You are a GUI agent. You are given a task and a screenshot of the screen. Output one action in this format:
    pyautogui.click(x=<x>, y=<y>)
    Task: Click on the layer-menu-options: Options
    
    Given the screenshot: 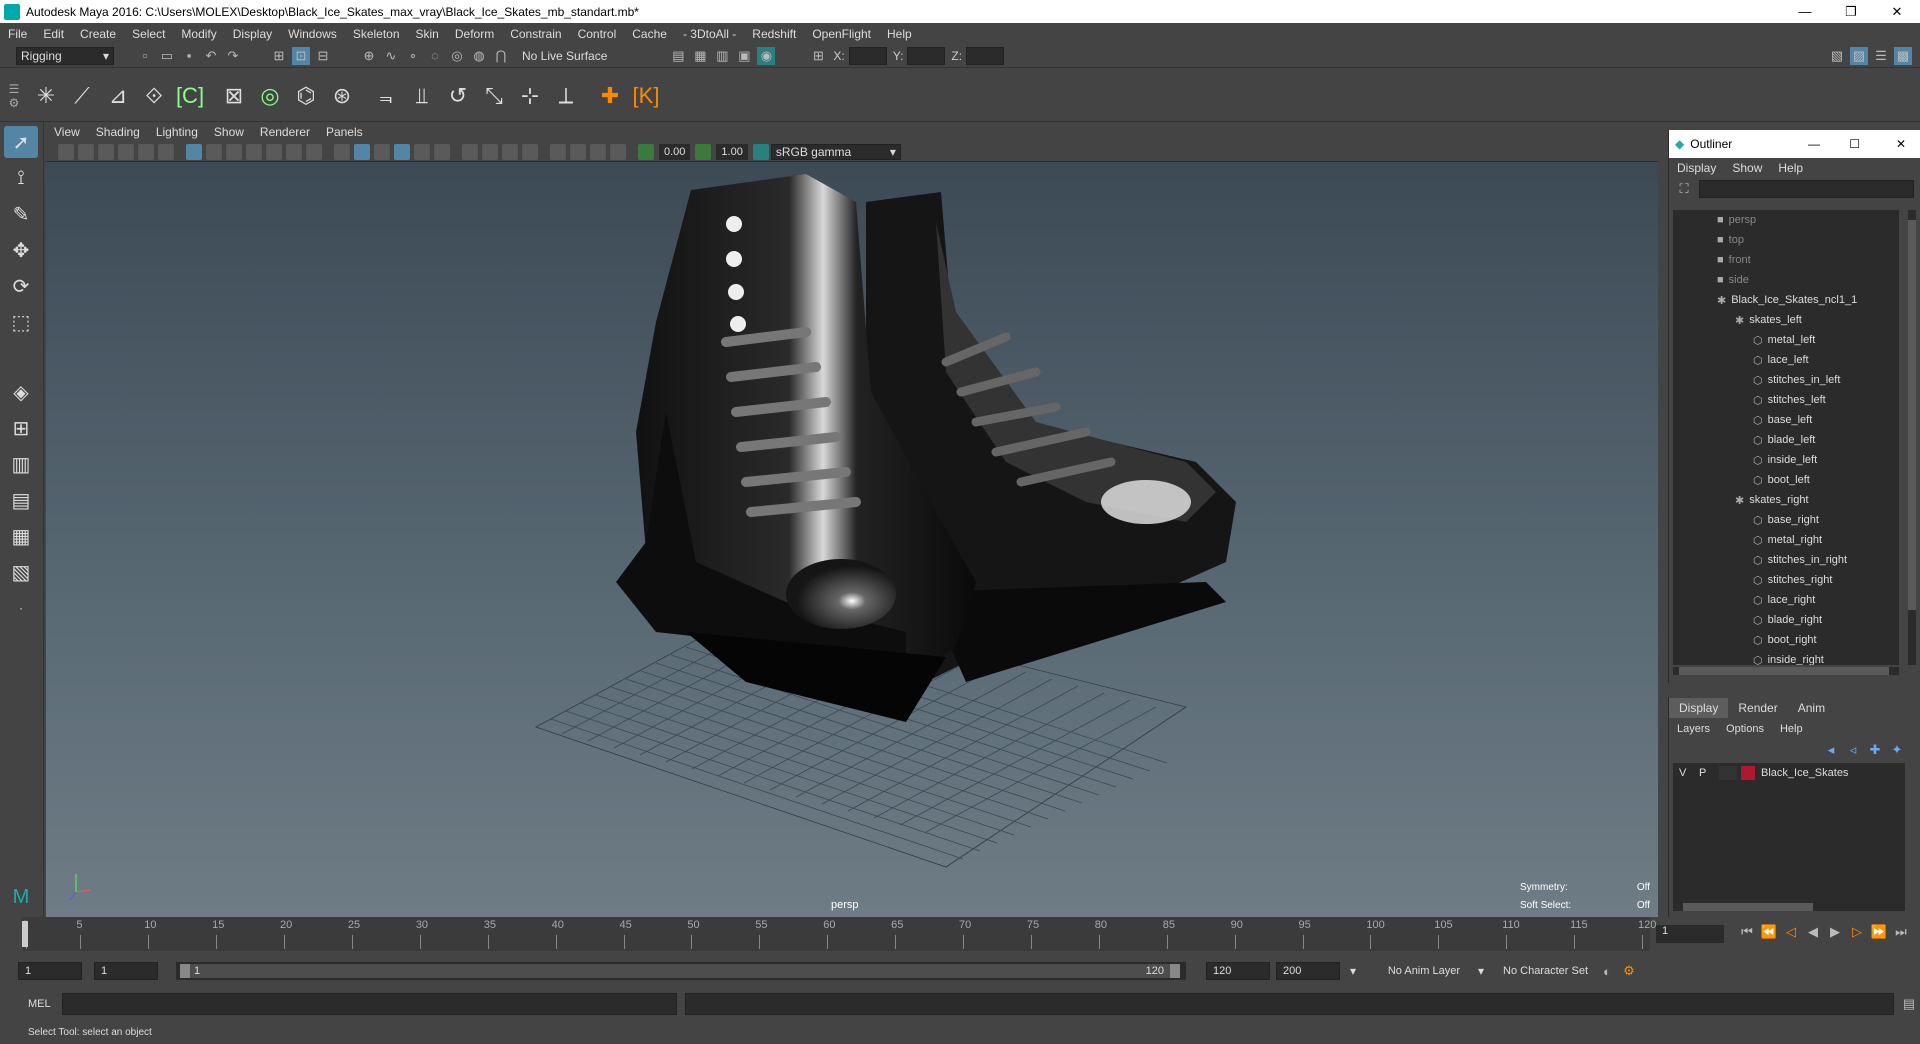 What is the action you would take?
    pyautogui.click(x=1745, y=729)
    